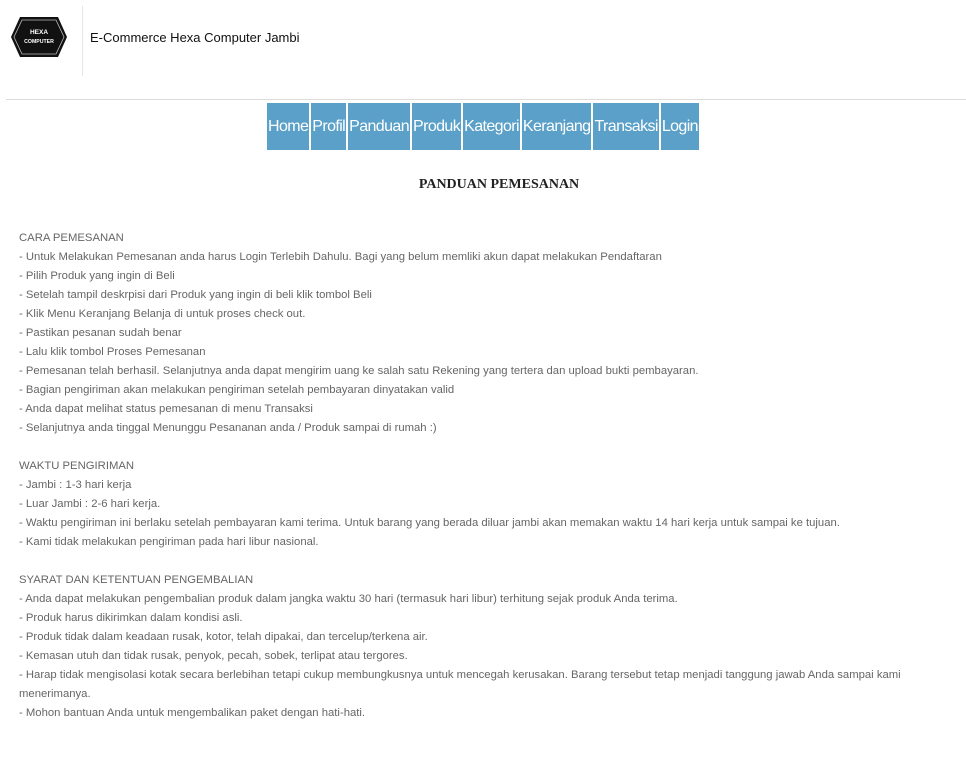 This screenshot has height=769, width=966. What do you see at coordinates (491, 126) in the screenshot?
I see `nav-kategori: Kategori` at bounding box center [491, 126].